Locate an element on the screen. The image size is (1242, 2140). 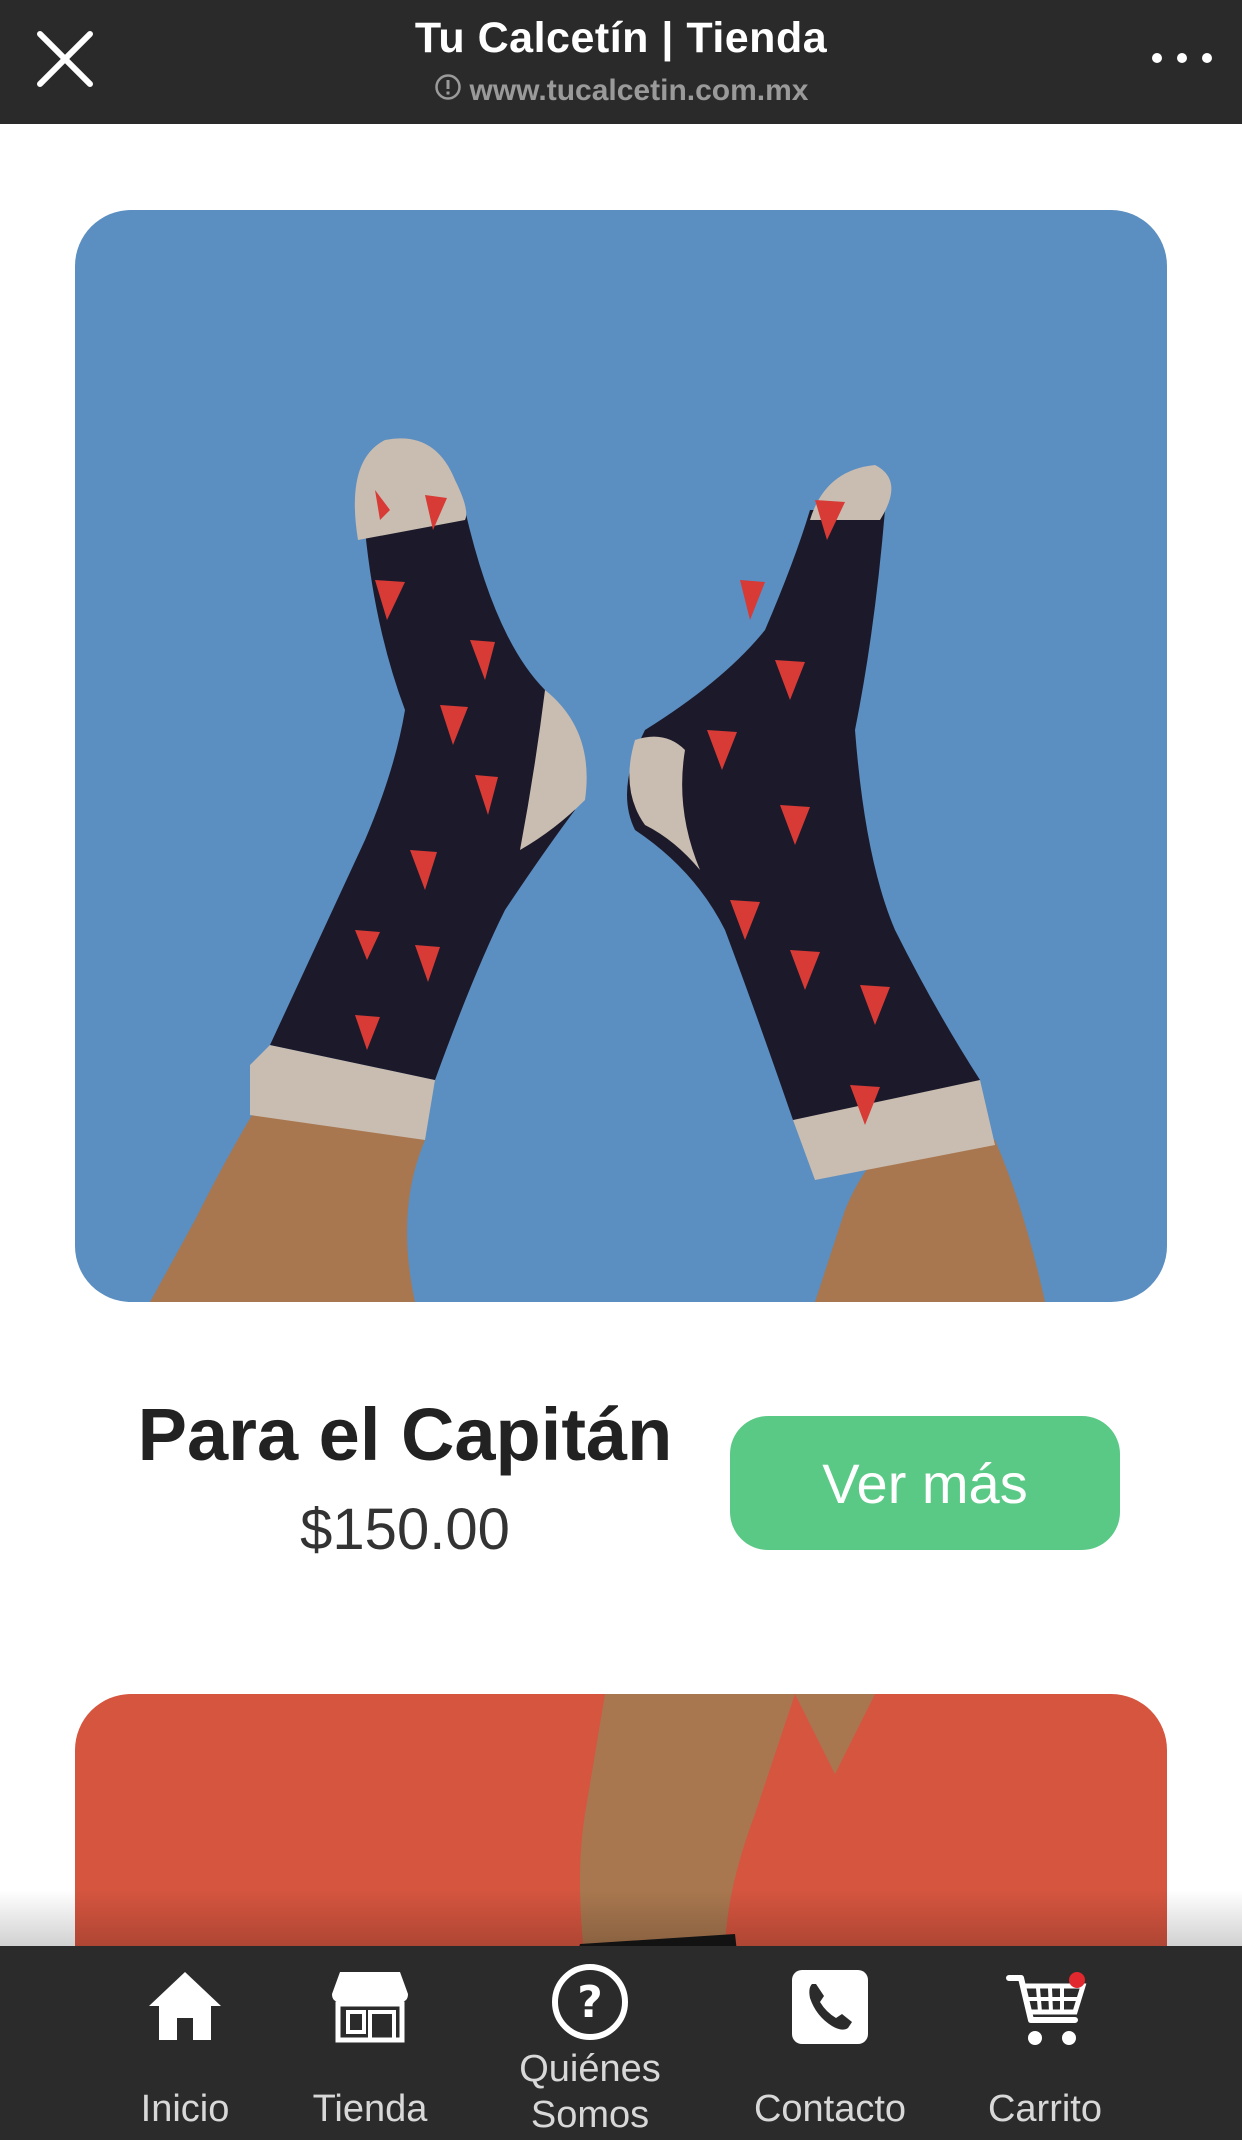
nav-shadow is located at coordinates (621, 1918).